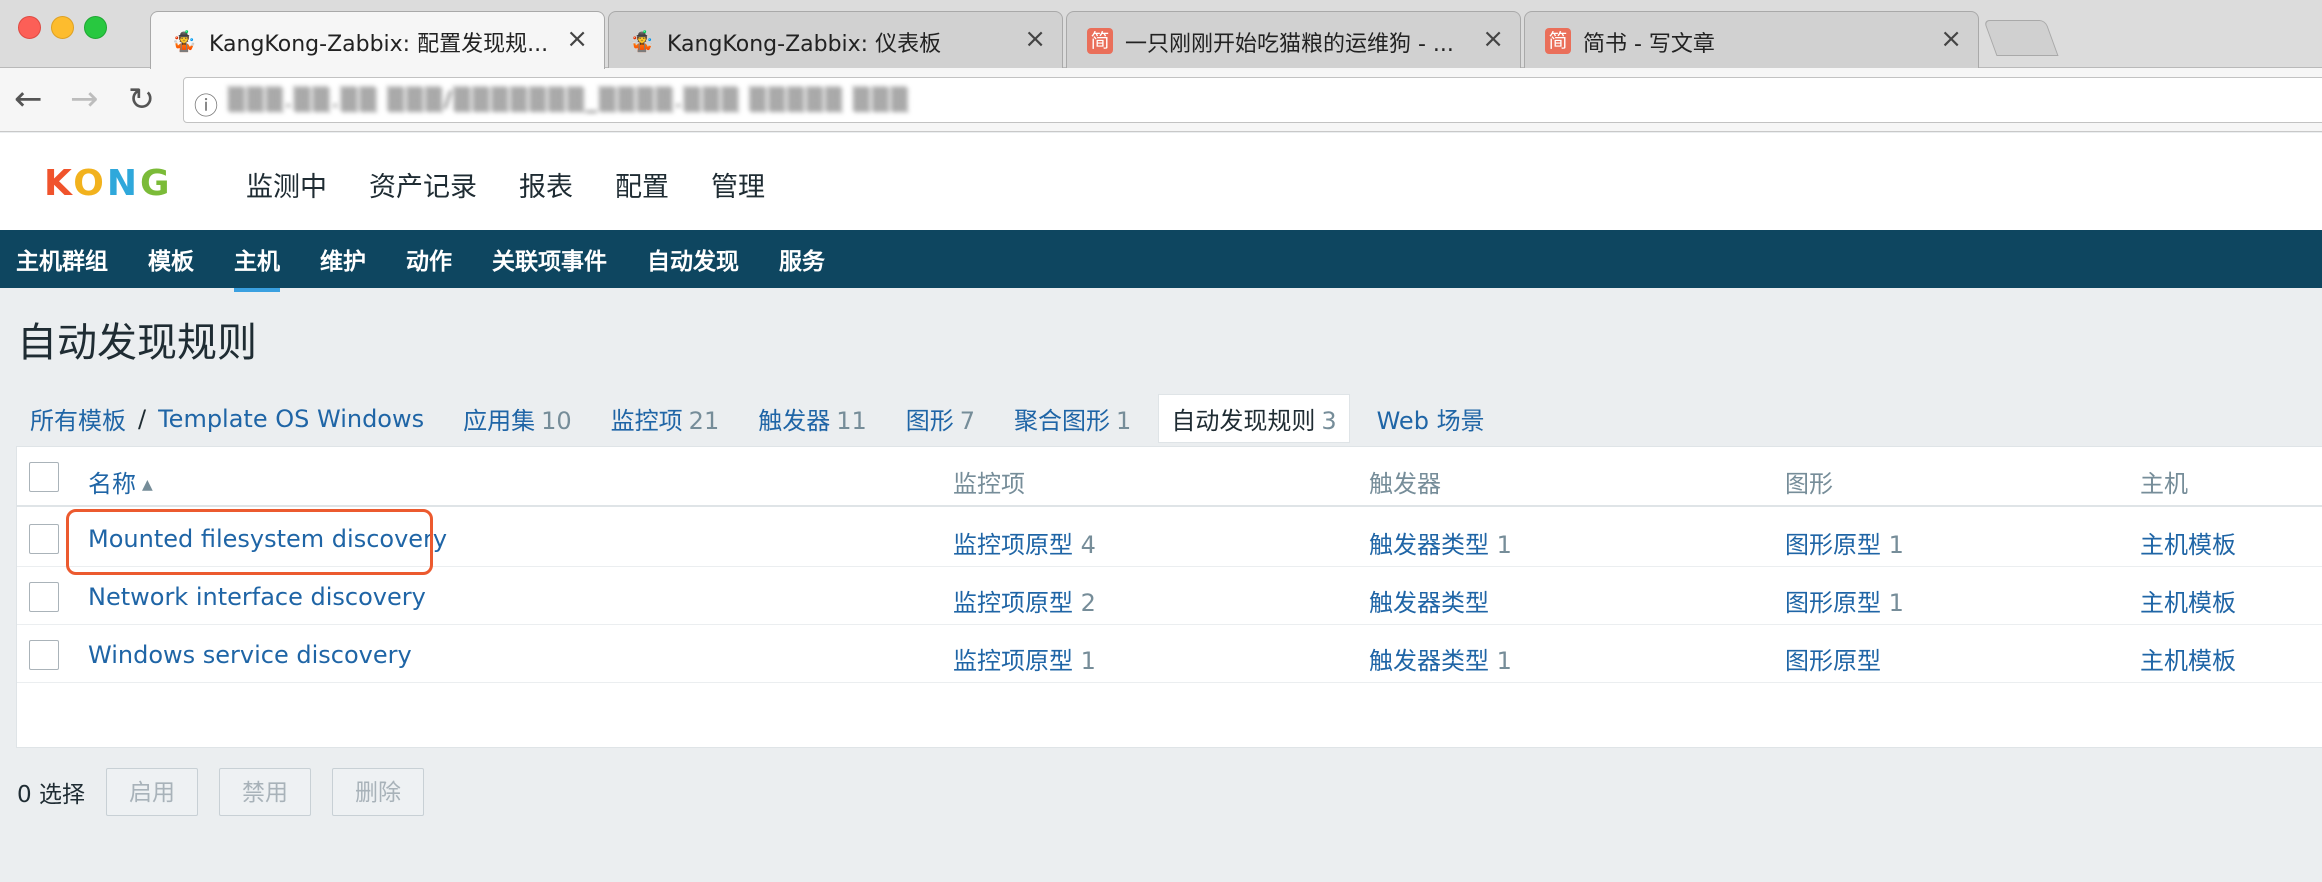  What do you see at coordinates (665, 418) in the screenshot?
I see `nav-items: 监控项 21` at bounding box center [665, 418].